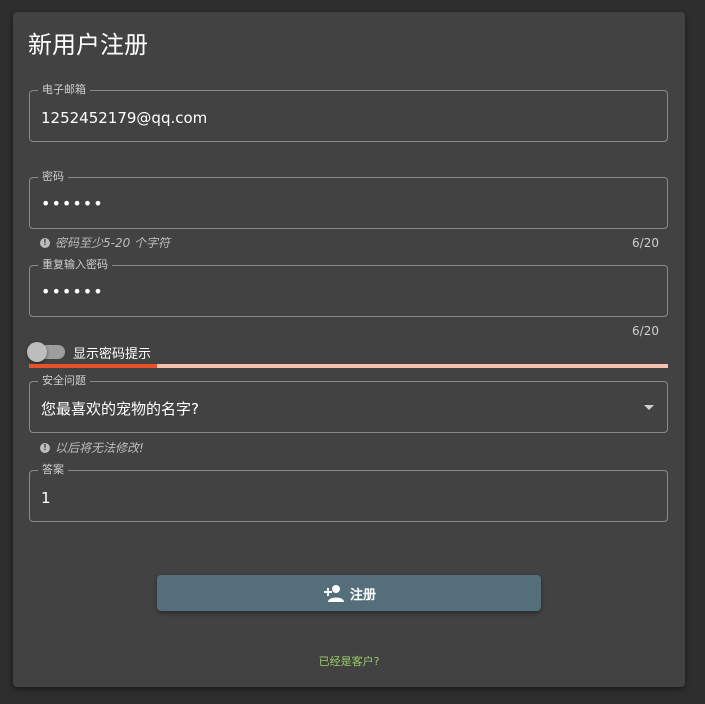 The width and height of the screenshot is (705, 704). Describe the element at coordinates (112, 354) in the screenshot. I see `toggle-label: 显示密码提示` at that location.